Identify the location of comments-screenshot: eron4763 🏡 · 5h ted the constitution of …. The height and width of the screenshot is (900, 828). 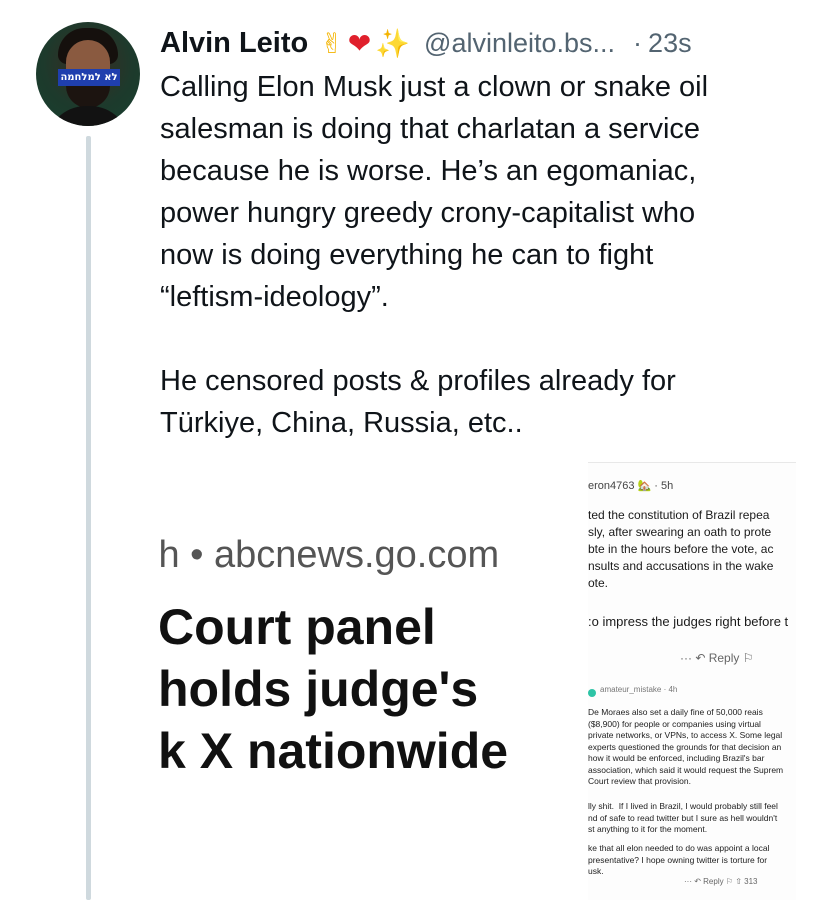
(692, 681).